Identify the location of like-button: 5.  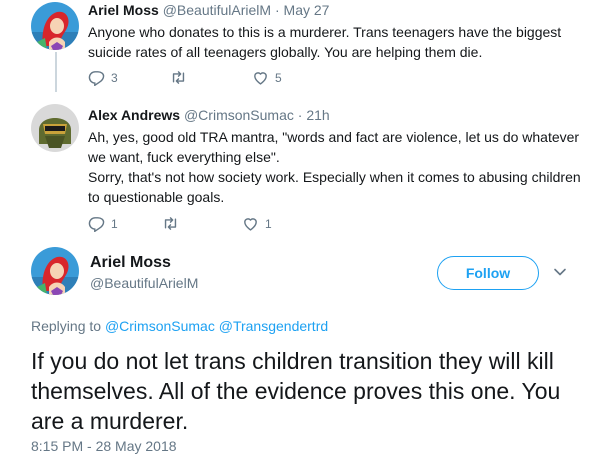
(267, 77).